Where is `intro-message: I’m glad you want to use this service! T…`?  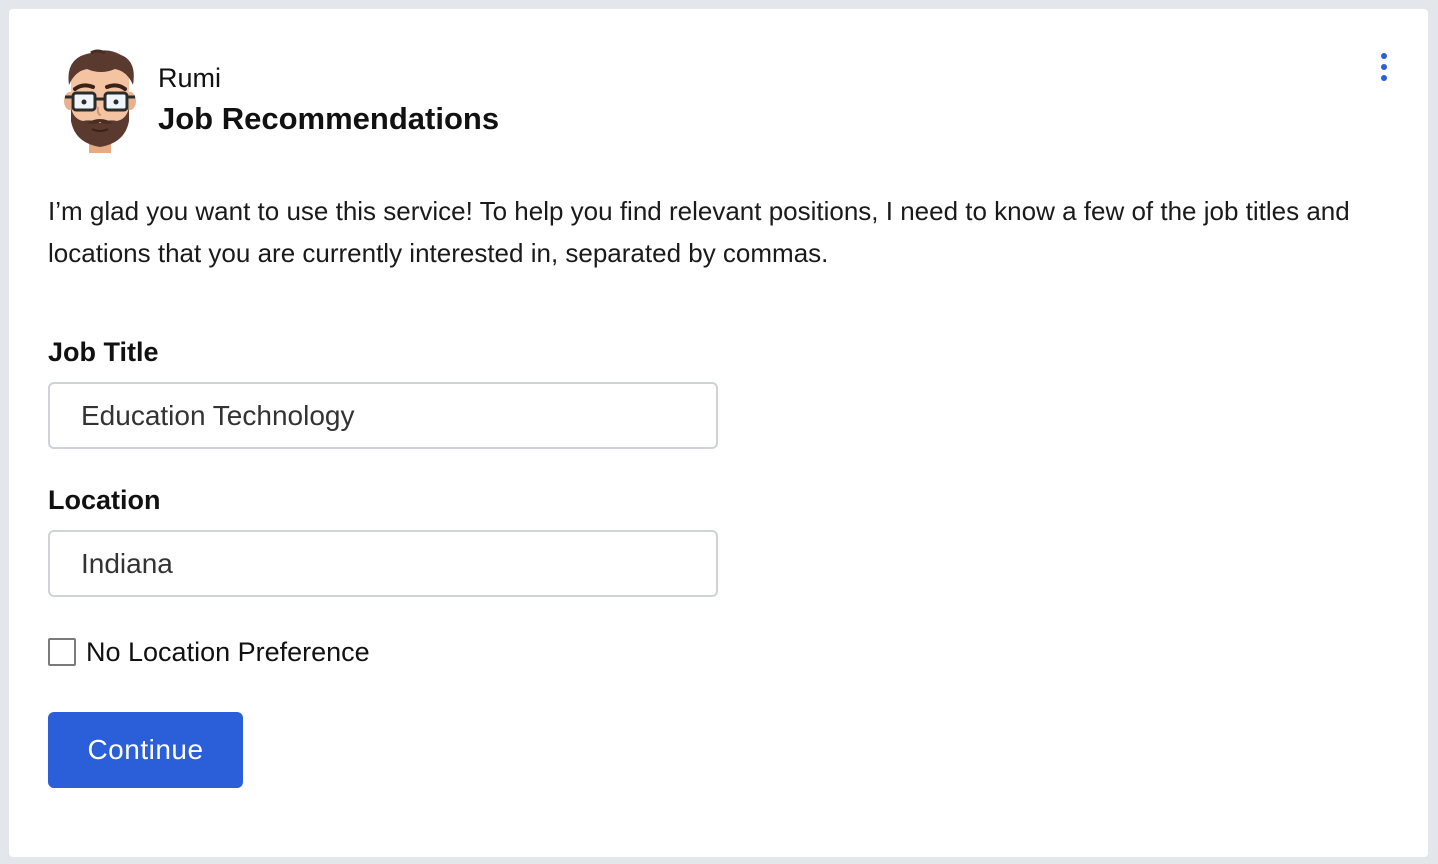
intro-message: I’m glad you want to use this service! T… is located at coordinates (699, 232).